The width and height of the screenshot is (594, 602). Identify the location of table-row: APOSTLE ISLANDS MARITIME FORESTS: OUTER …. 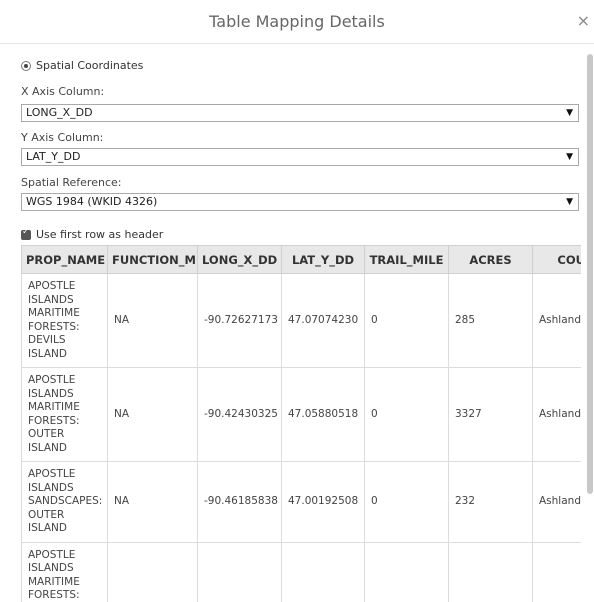
(301, 414).